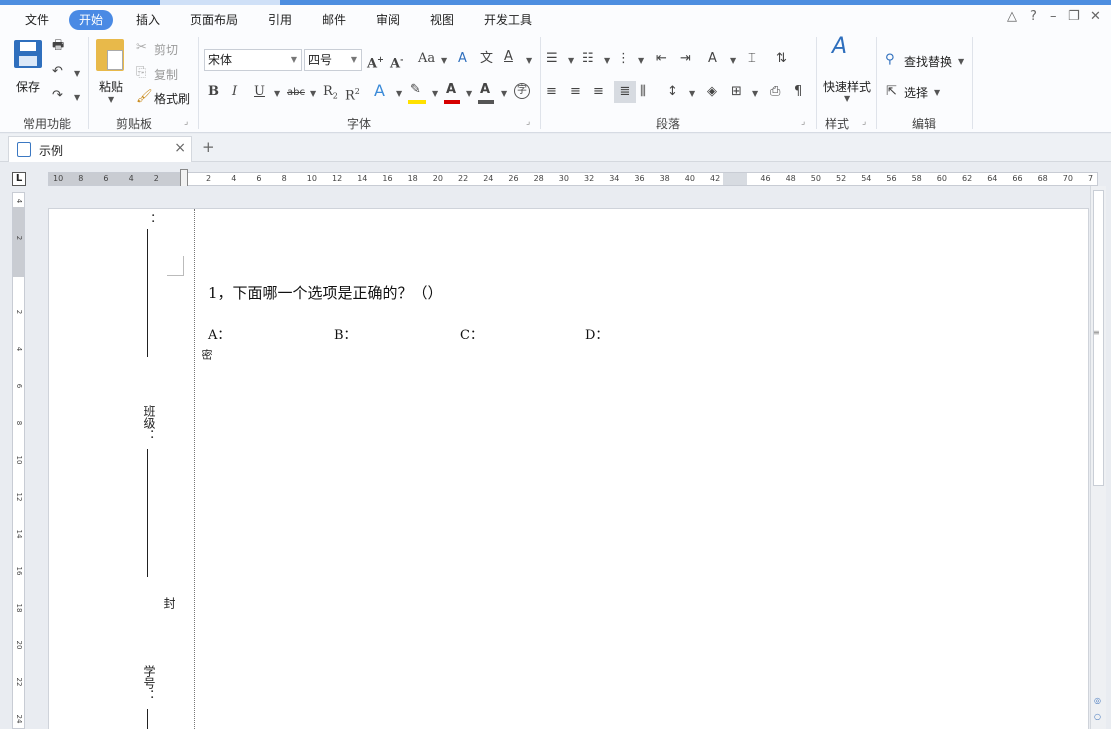 Image resolution: width=1111 pixels, height=729 pixels. What do you see at coordinates (1098, 338) in the screenshot?
I see `scrollbar-thumb` at bounding box center [1098, 338].